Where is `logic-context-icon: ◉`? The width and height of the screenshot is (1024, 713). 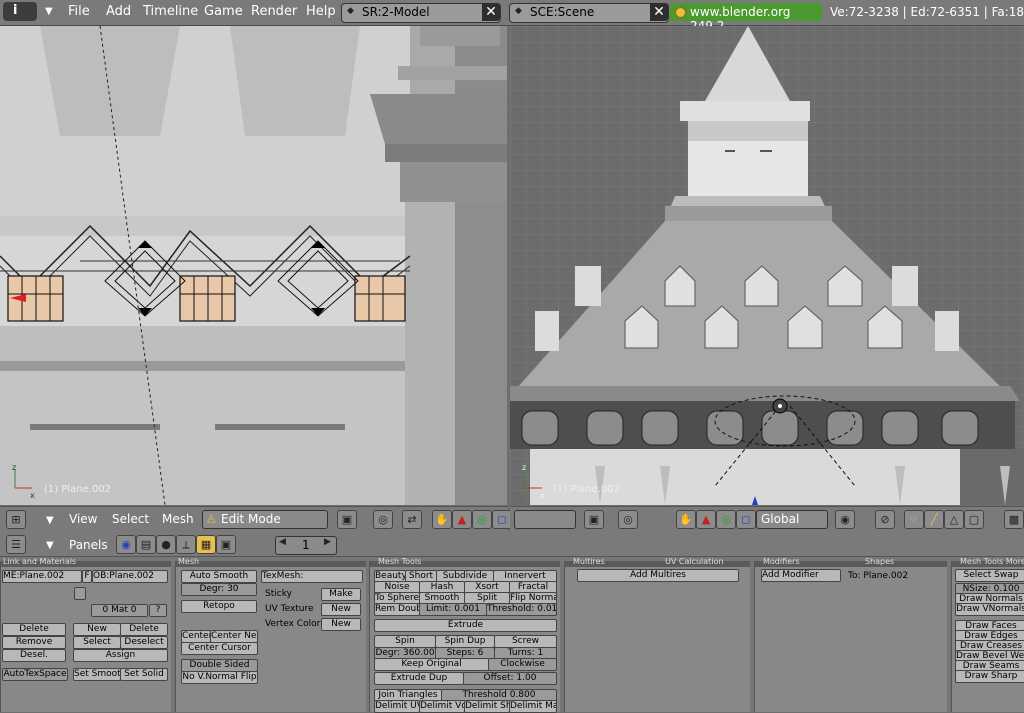 logic-context-icon: ◉ is located at coordinates (126, 544).